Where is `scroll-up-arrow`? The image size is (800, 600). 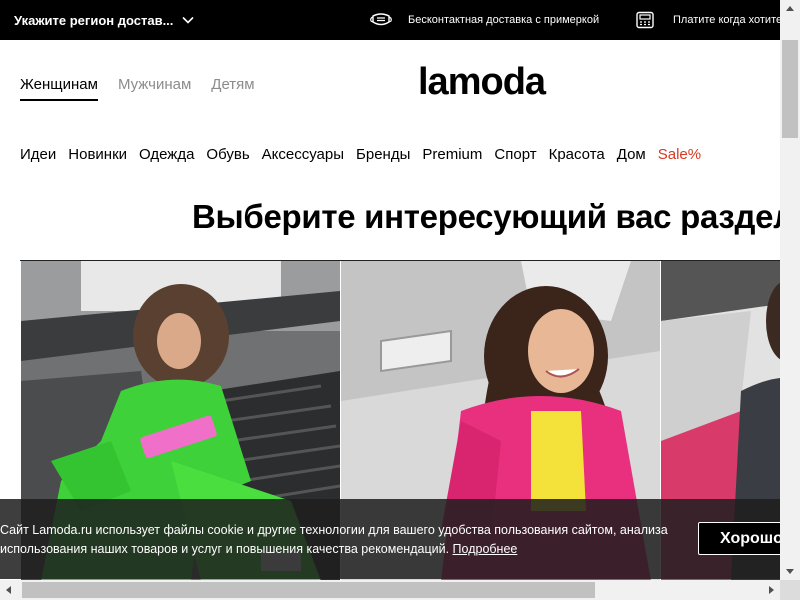 scroll-up-arrow is located at coordinates (790, 8).